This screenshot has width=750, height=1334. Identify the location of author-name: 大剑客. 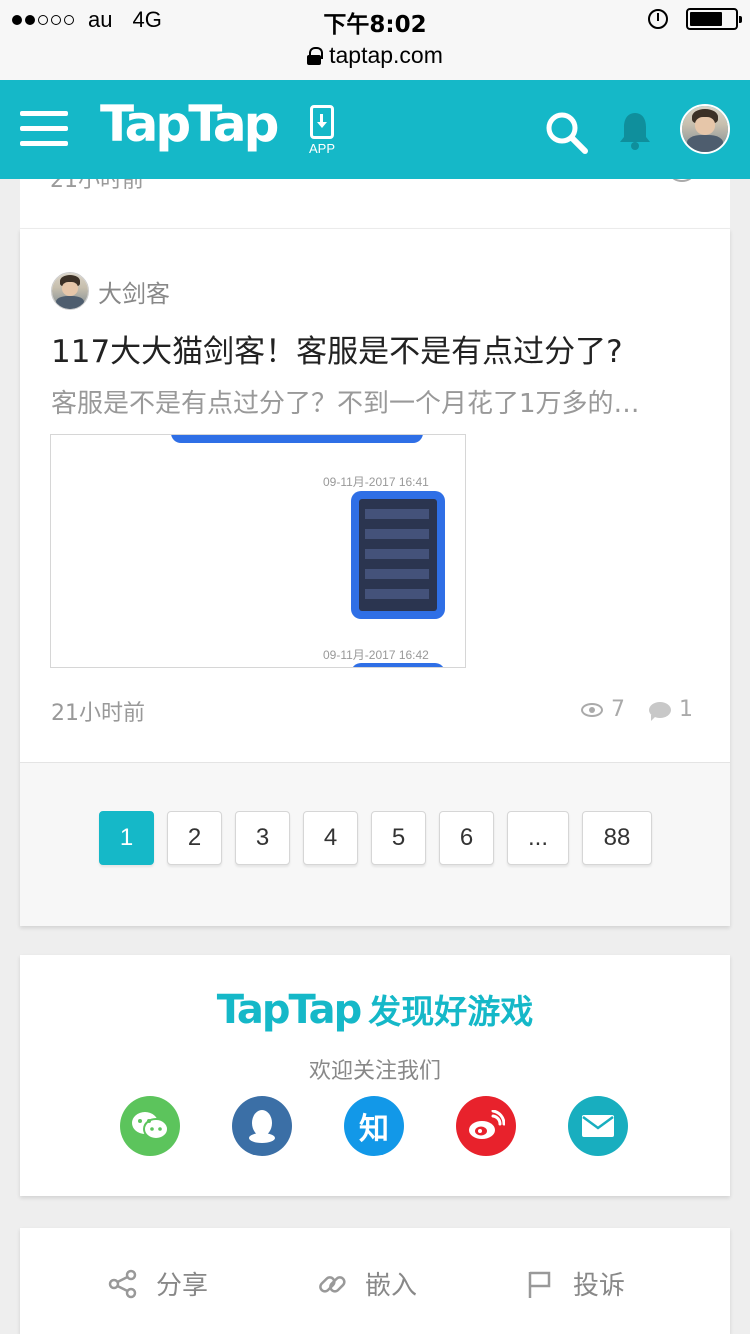
(134, 291).